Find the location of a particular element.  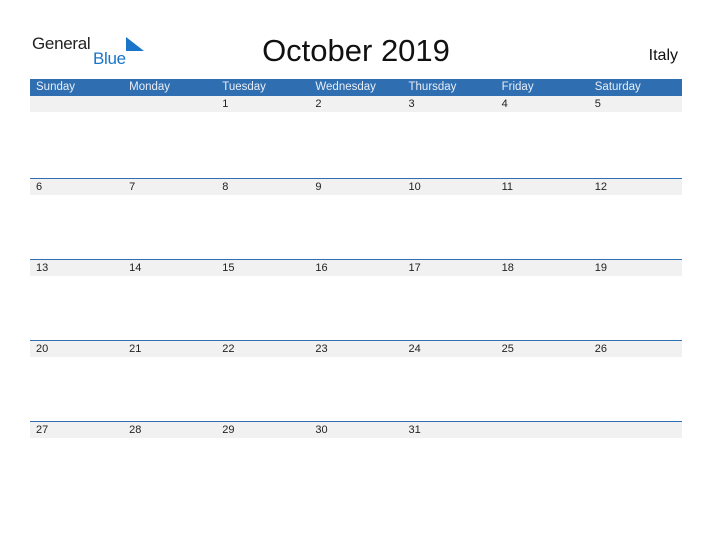

day-cell: 3 is located at coordinates (411, 104).